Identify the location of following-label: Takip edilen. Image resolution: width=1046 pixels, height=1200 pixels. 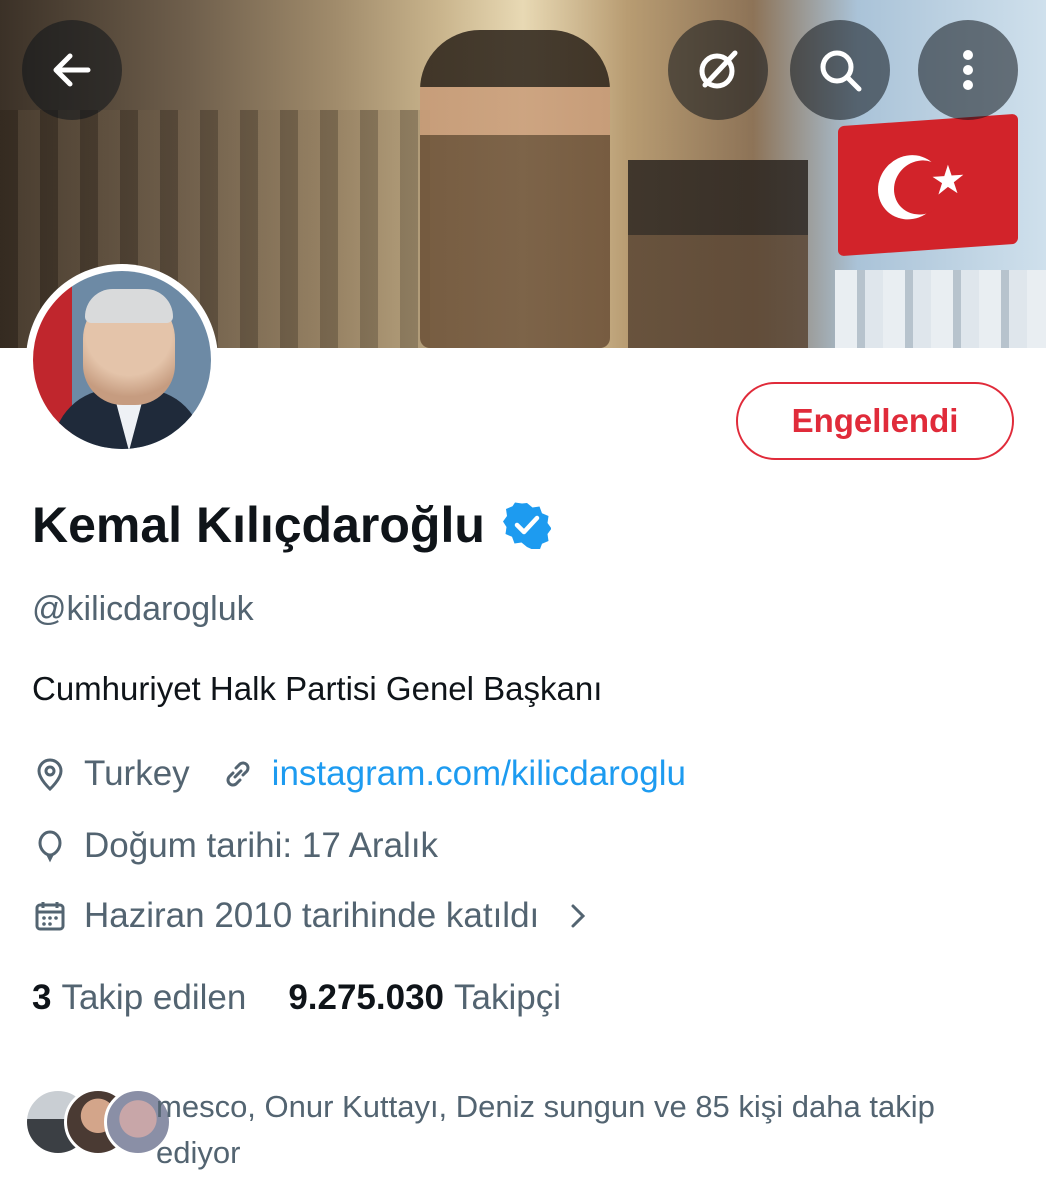
(154, 997).